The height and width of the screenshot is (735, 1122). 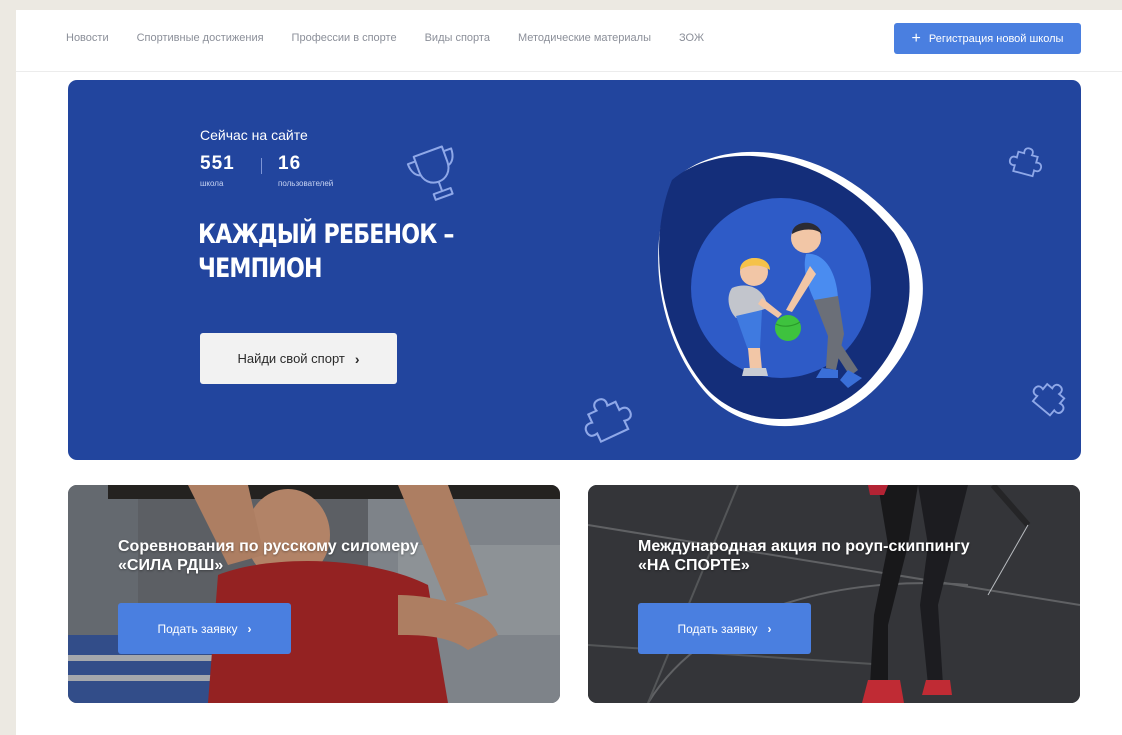 What do you see at coordinates (87, 38) in the screenshot?
I see `nav-link-news: Новости` at bounding box center [87, 38].